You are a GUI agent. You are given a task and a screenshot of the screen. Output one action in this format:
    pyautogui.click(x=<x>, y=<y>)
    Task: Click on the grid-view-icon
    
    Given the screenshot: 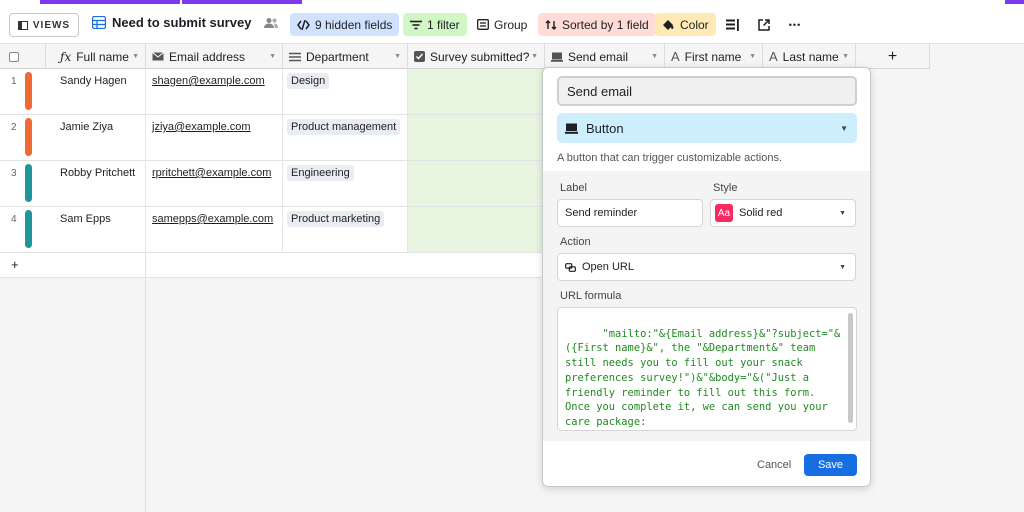 What is the action you would take?
    pyautogui.click(x=99, y=22)
    